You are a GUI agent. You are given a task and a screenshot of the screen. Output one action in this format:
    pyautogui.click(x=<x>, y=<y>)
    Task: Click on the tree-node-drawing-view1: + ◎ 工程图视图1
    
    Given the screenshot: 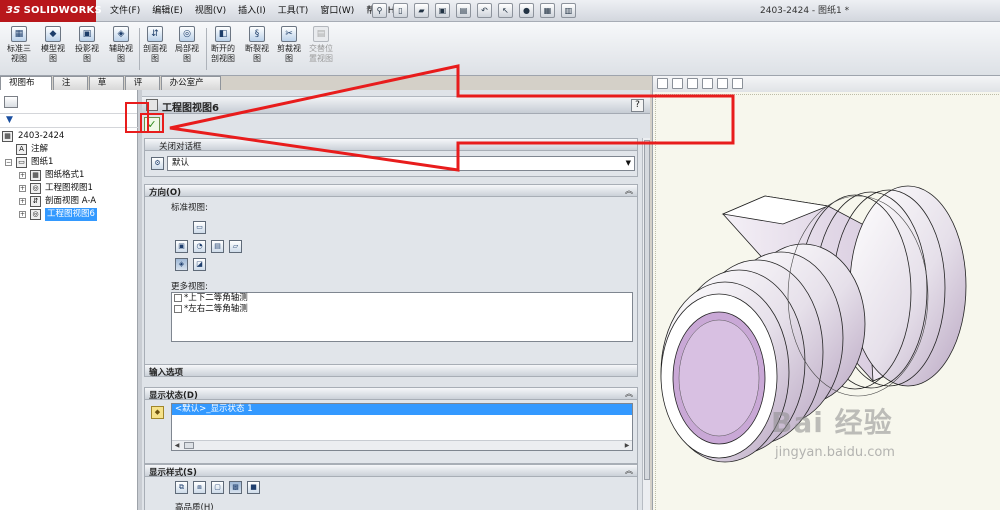 What is the action you would take?
    pyautogui.click(x=69, y=188)
    